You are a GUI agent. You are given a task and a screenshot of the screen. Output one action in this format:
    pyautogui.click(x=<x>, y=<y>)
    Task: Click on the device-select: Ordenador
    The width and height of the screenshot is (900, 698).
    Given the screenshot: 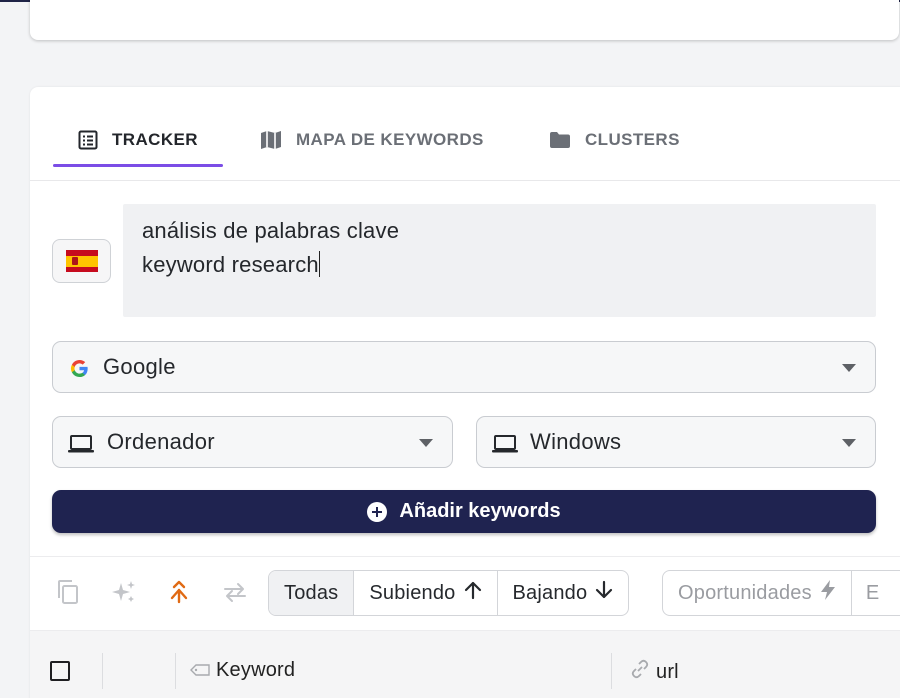 What is the action you would take?
    pyautogui.click(x=252, y=442)
    